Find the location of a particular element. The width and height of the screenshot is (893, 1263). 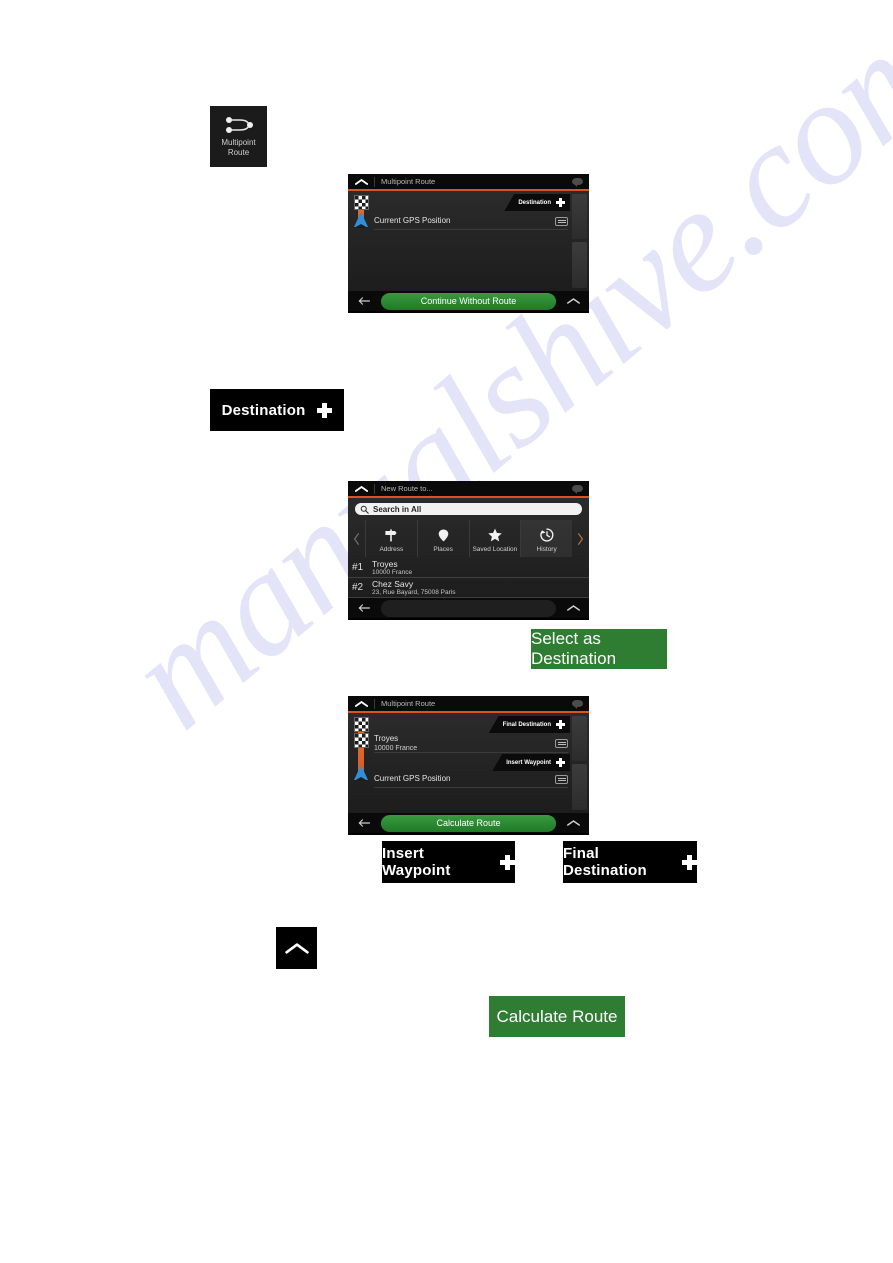

insert-waypoint-add-row: Insert Waypoint is located at coordinates (531, 762).